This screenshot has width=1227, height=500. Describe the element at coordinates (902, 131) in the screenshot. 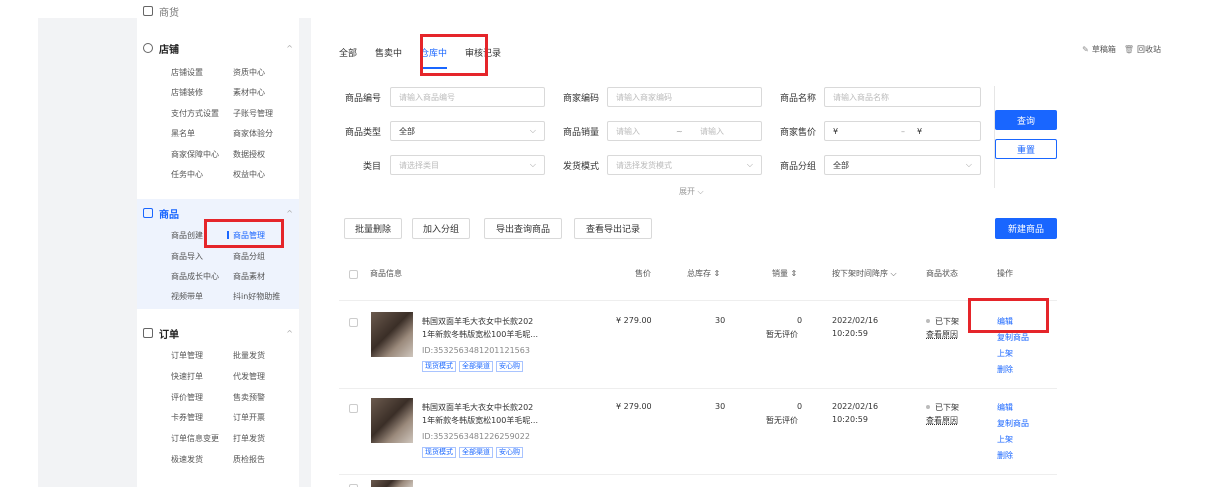

I see `price-range-input: ¥ – ¥` at that location.